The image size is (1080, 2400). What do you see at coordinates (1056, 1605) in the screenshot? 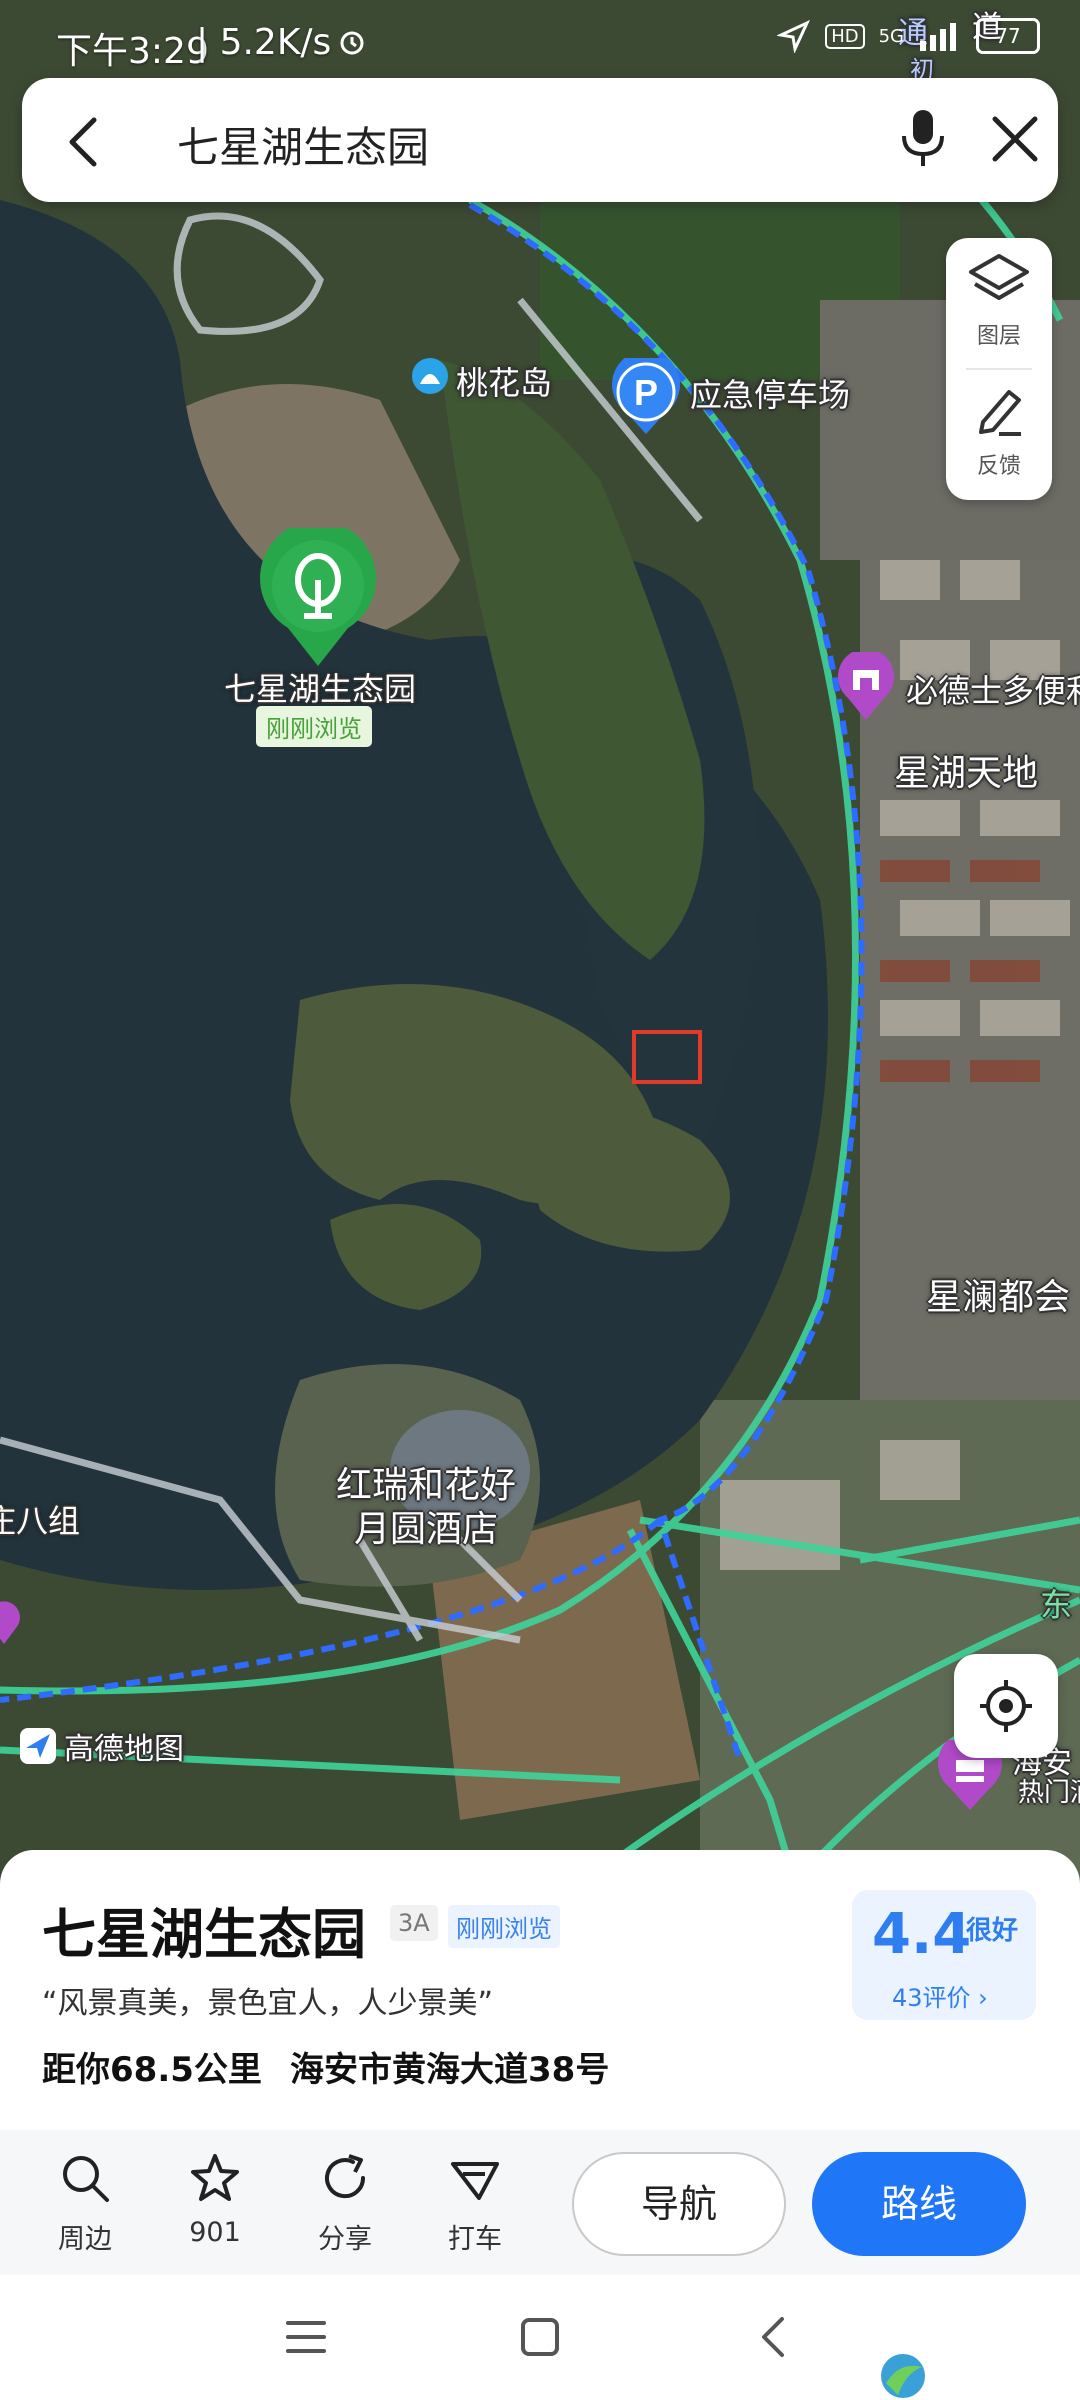
I see `map-label-road-east: 东` at bounding box center [1056, 1605].